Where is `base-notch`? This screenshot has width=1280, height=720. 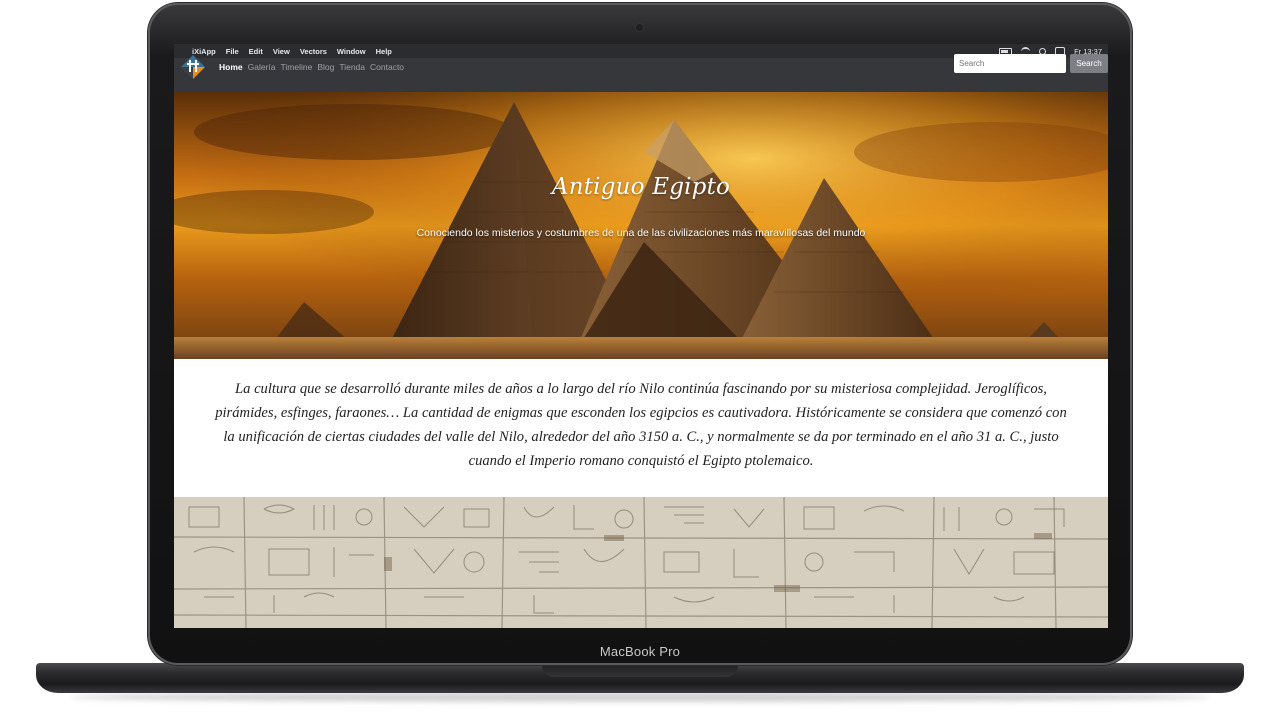 base-notch is located at coordinates (640, 670).